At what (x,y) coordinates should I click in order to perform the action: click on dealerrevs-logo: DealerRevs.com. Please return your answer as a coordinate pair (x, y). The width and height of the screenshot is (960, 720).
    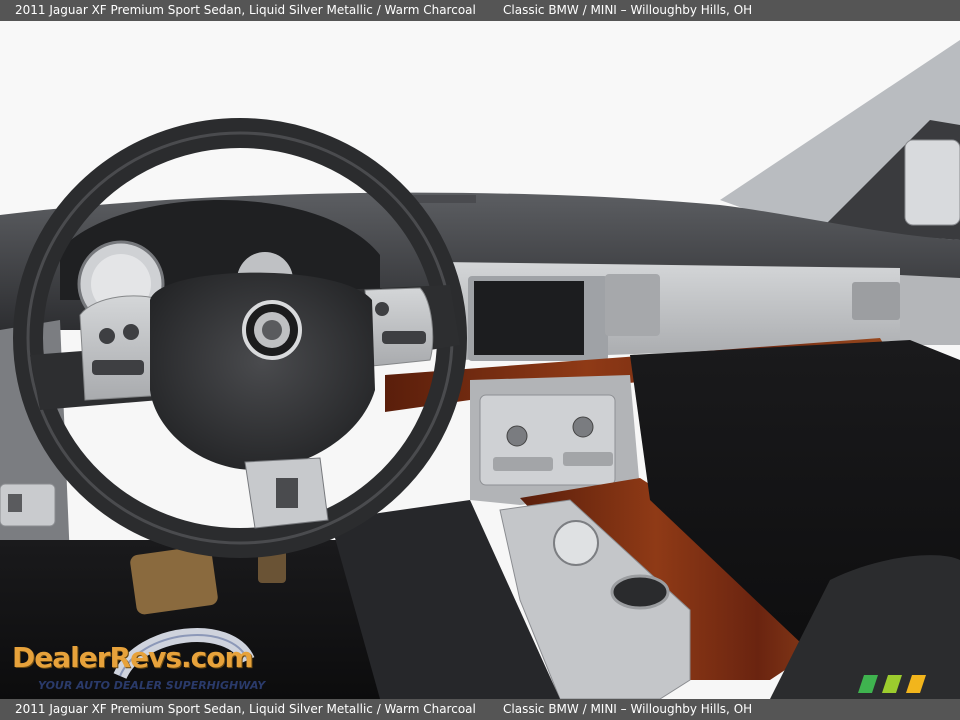
    Looking at the image, I should click on (133, 657).